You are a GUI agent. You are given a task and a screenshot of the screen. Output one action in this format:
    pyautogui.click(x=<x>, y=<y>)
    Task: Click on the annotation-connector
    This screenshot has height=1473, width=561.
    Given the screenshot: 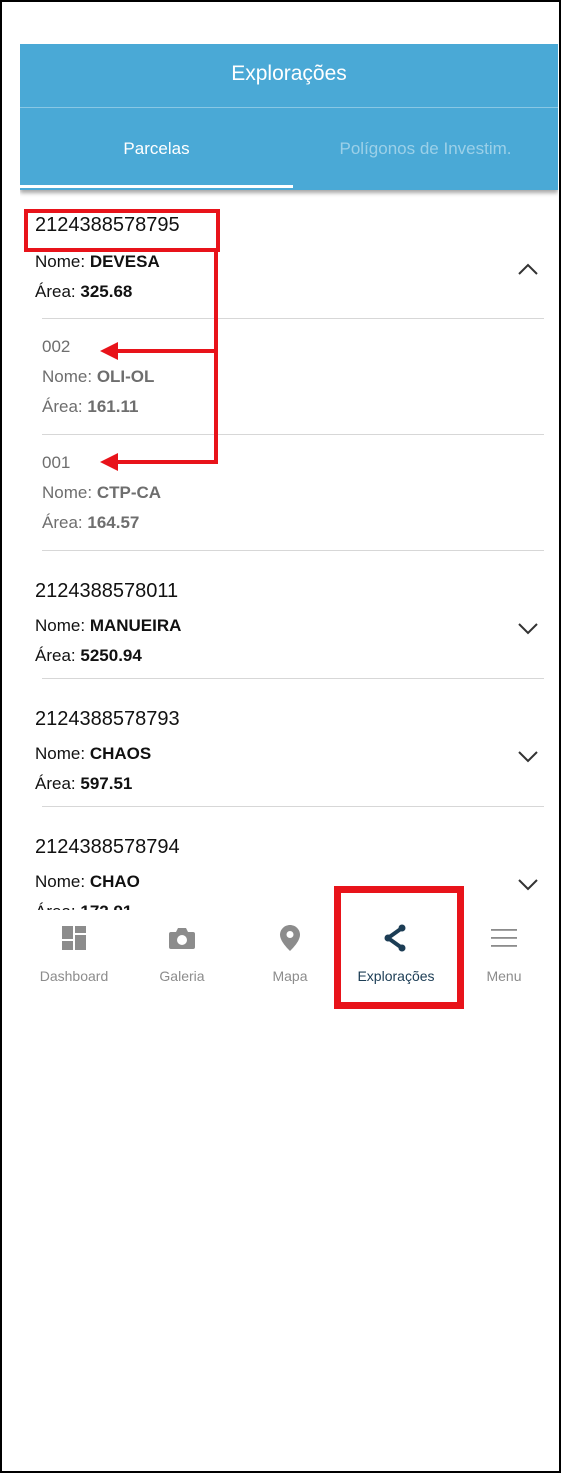 What is the action you would take?
    pyautogui.click(x=216, y=358)
    